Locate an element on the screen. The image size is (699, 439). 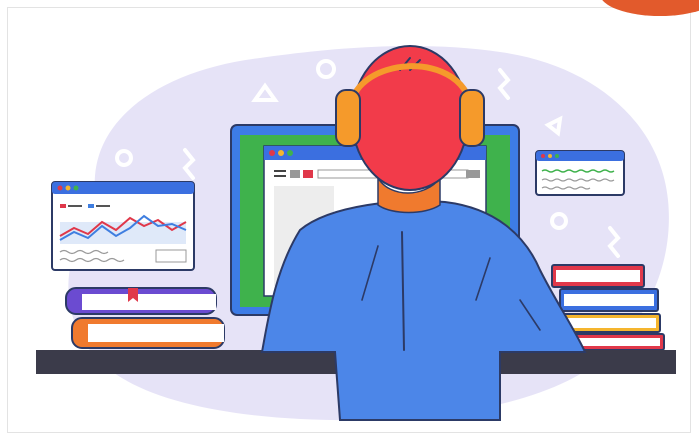
chart-window is located at coordinates (123, 226).